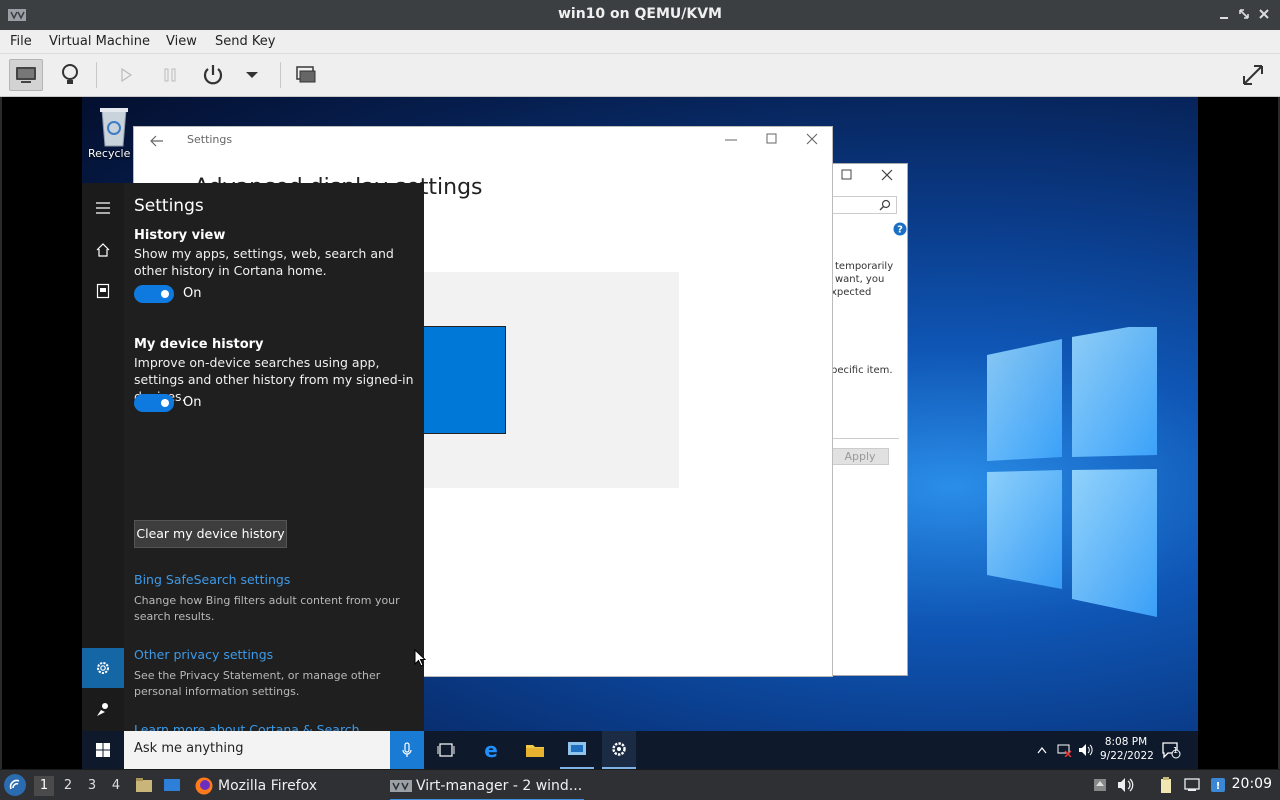  I want to click on hamburger-button, so click(103, 208).